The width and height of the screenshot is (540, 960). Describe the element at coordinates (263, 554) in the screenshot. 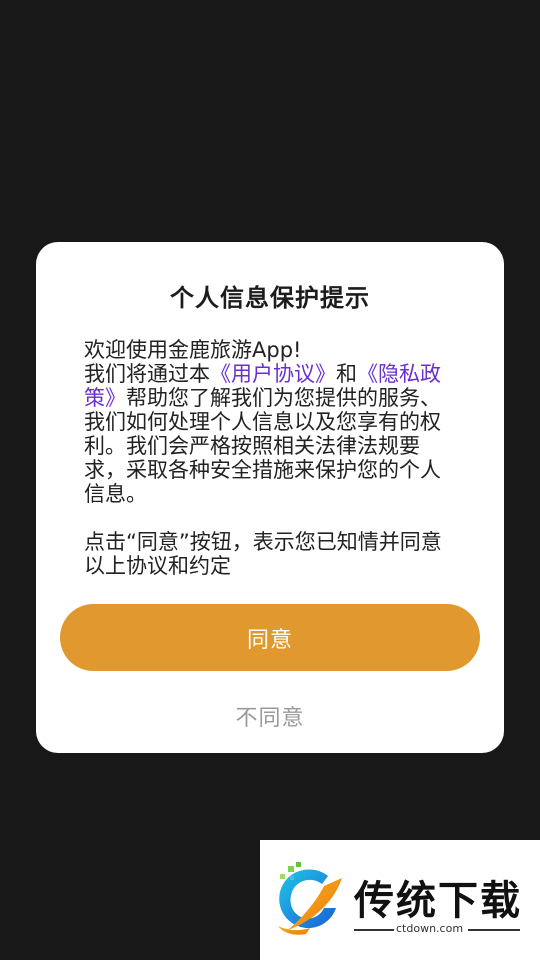

I see `consent-paragraph: 点击“同意”按钮，表示您已知情并同意以上协议和约定` at that location.